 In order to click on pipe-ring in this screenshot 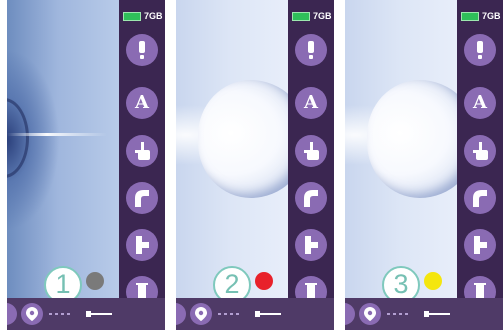, I will do `click(18, 138)`.